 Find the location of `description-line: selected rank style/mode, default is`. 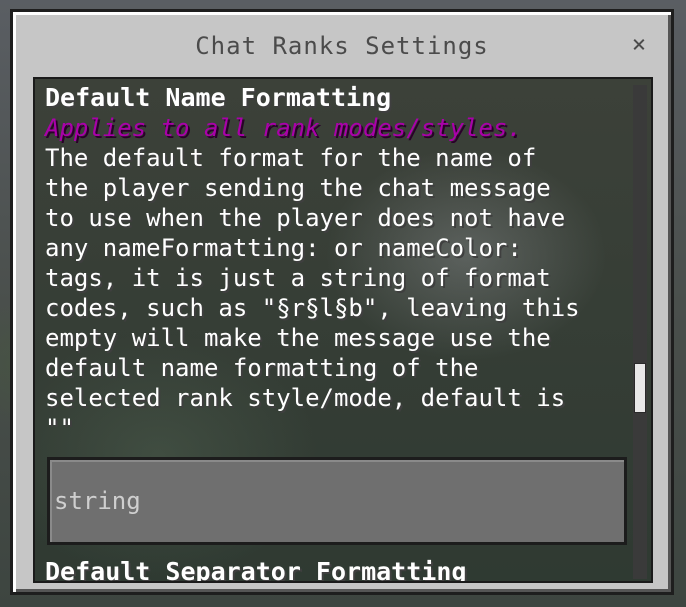

description-line: selected rank style/mode, default is is located at coordinates (305, 398).